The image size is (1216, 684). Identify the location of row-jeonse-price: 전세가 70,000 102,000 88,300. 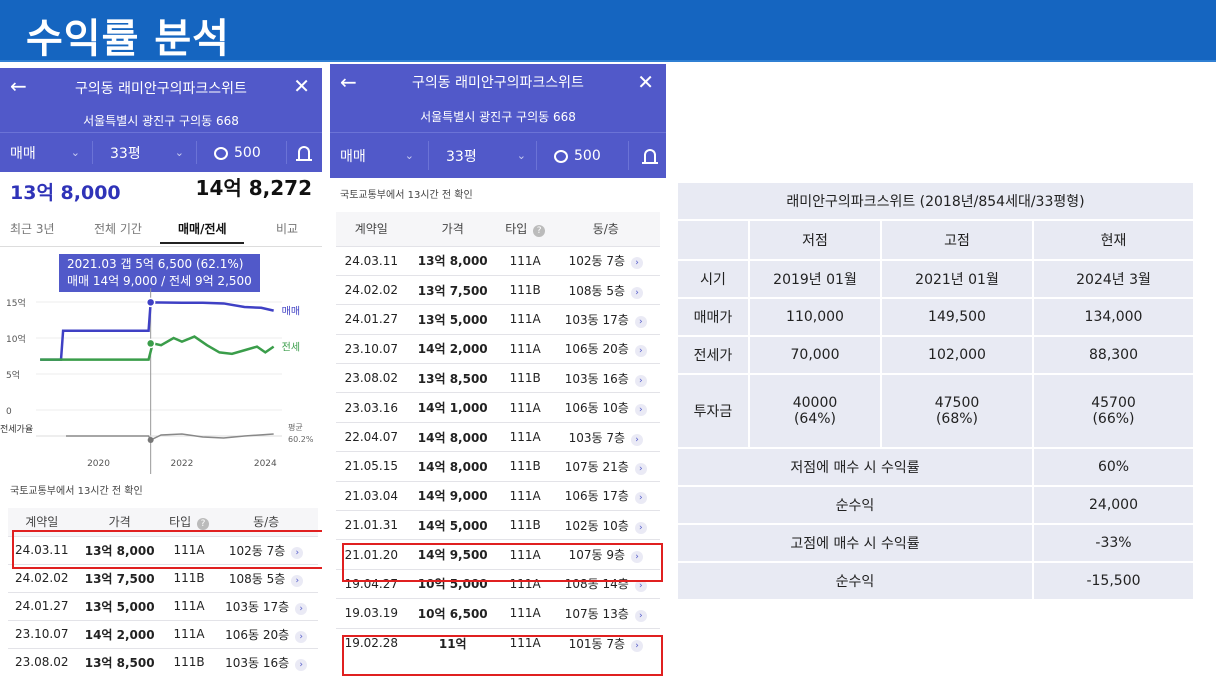
(935, 355).